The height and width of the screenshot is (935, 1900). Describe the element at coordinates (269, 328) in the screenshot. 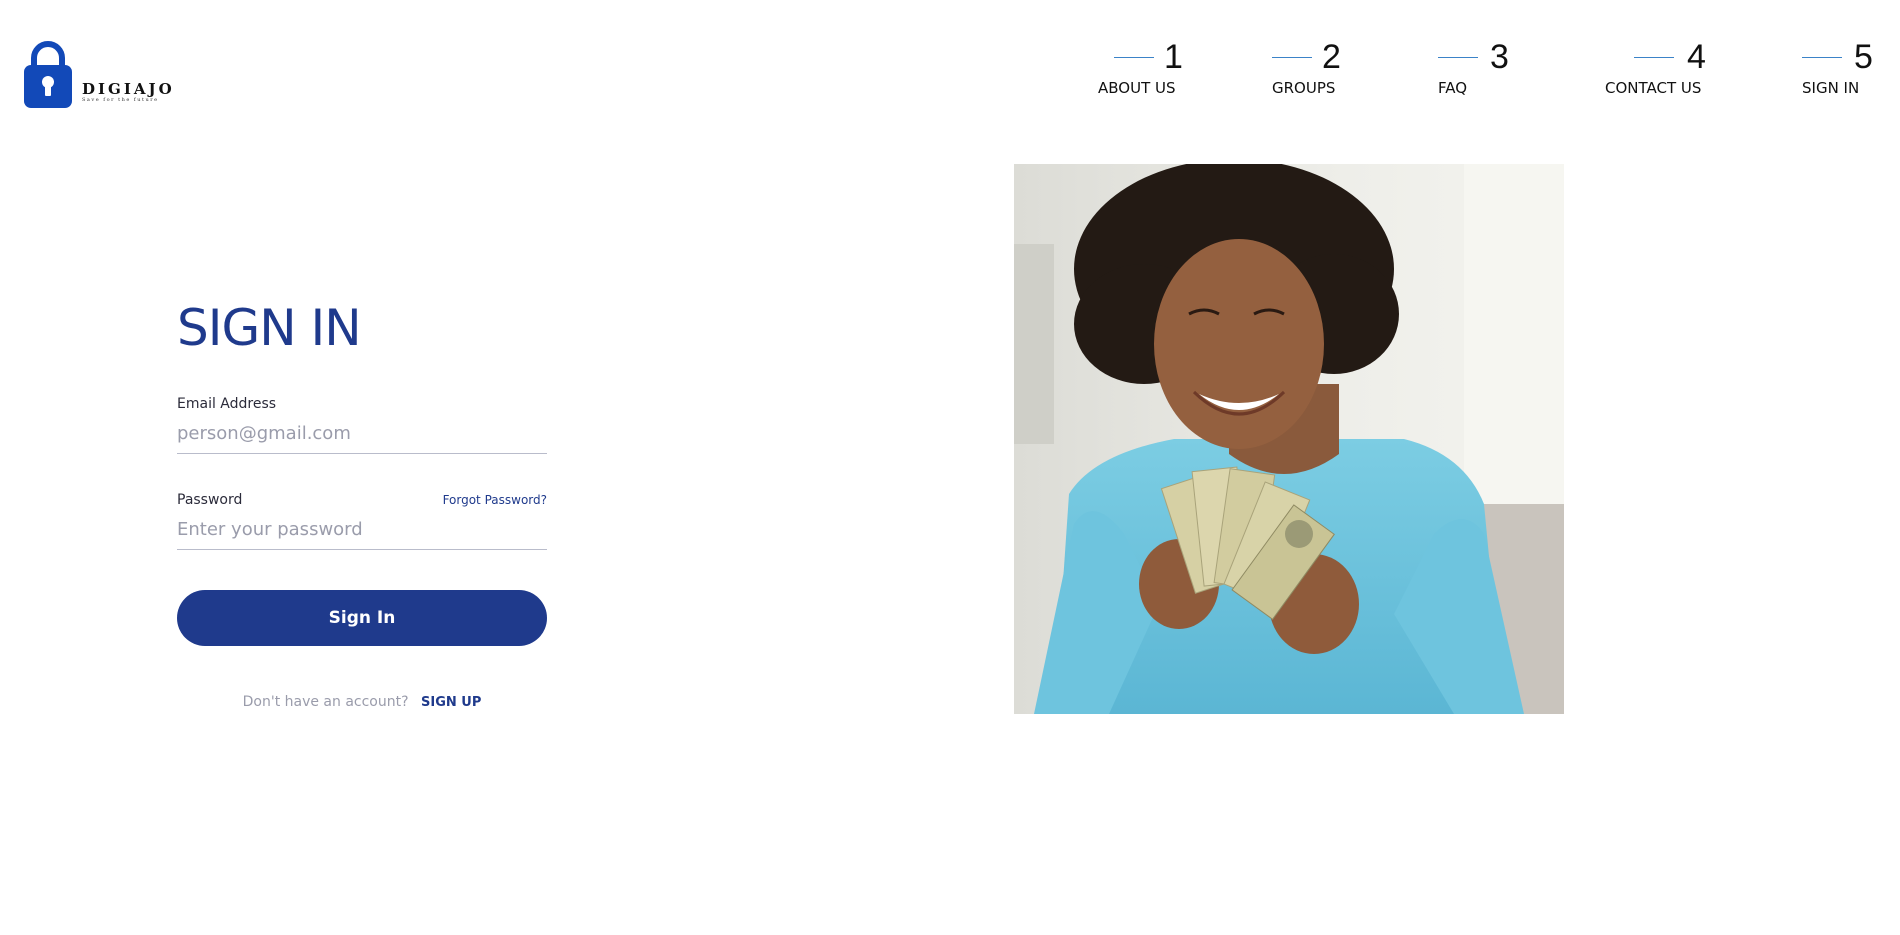

I see `page-title: SIGN IN` at that location.